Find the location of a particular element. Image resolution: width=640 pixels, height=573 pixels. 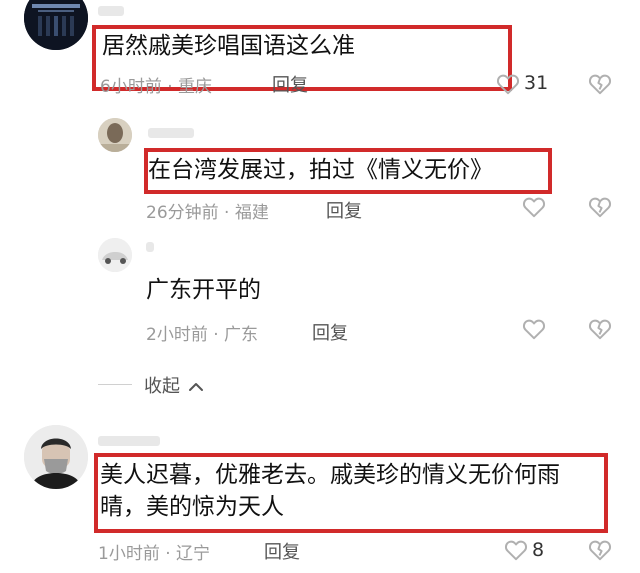

comment-location: 福建 is located at coordinates (251, 213).